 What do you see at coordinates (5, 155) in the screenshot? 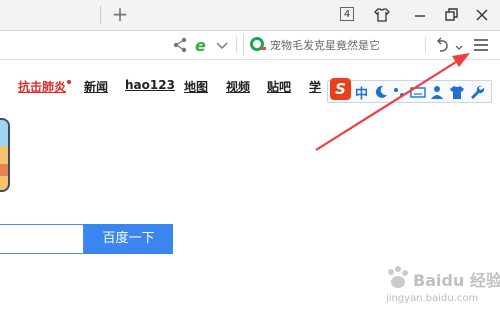
I see `doodle-illustration` at bounding box center [5, 155].